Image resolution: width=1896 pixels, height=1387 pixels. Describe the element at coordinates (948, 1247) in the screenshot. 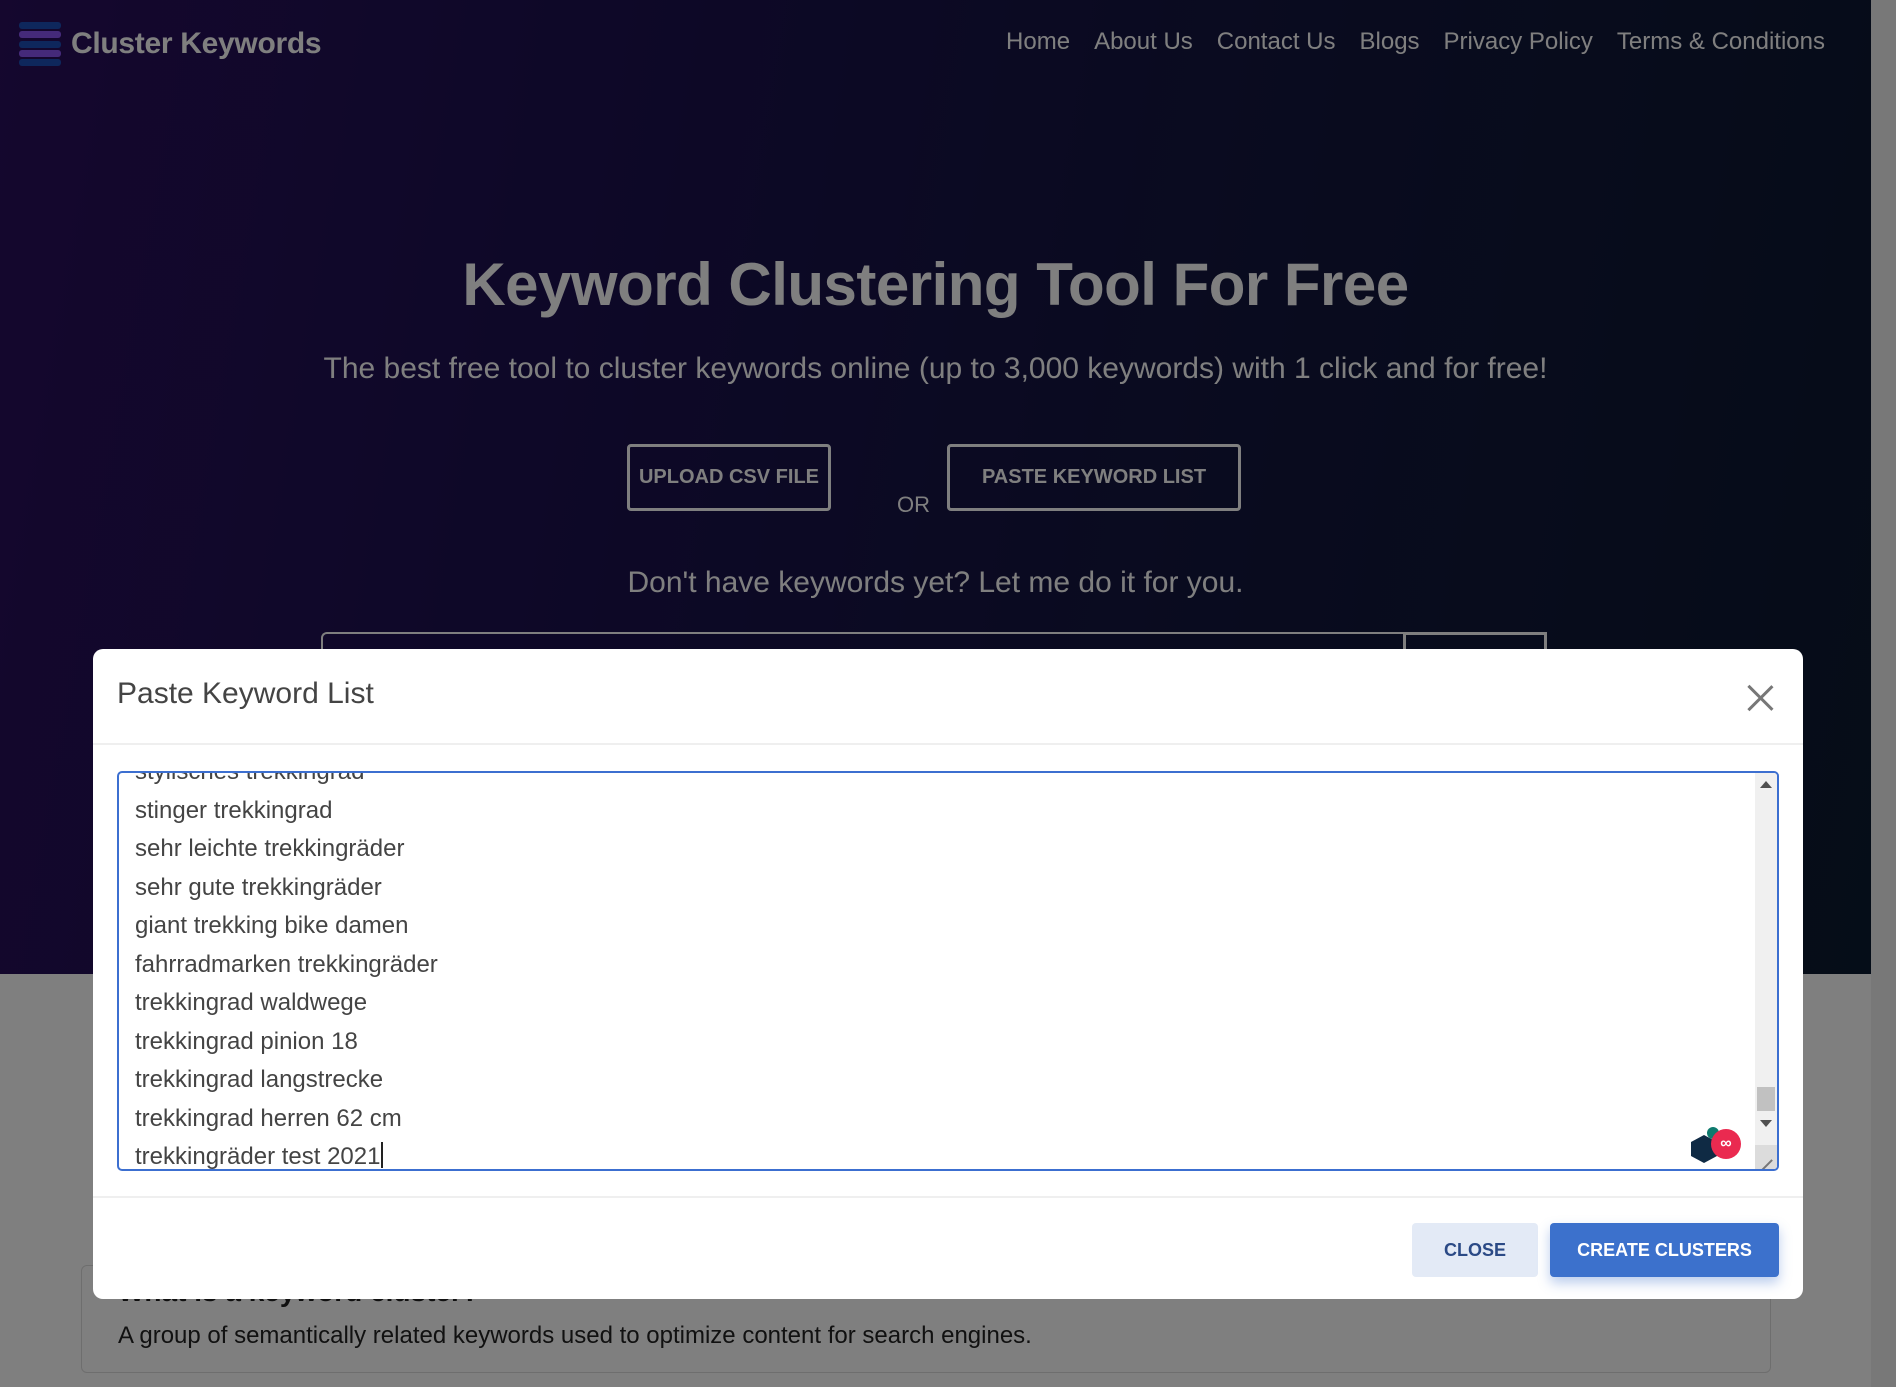

I see `modal-footer: CLOSE CREATE CLUSTERS` at that location.